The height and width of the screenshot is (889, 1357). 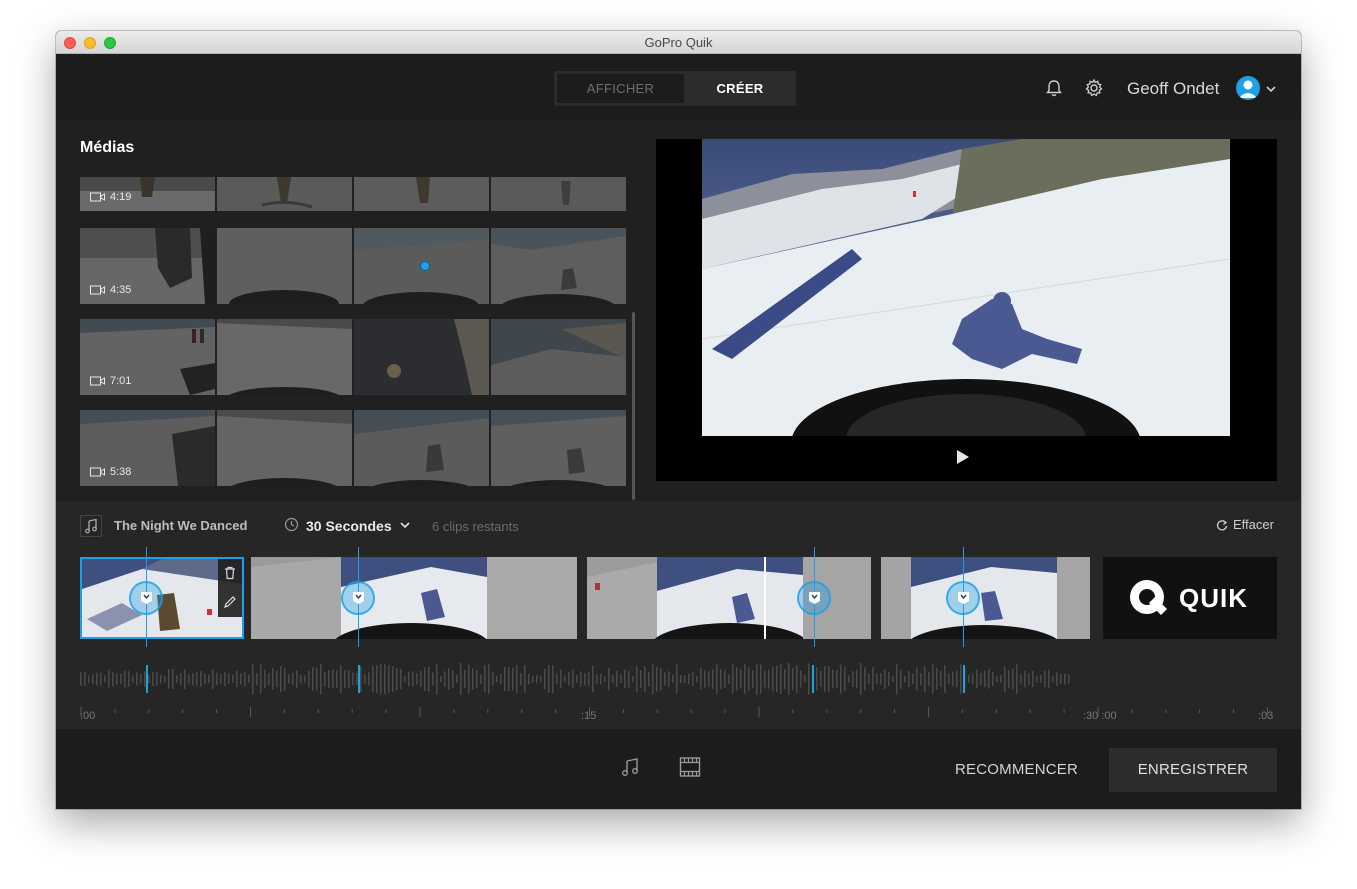 What do you see at coordinates (589, 716) in the screenshot?
I see `ruler-label: :15` at bounding box center [589, 716].